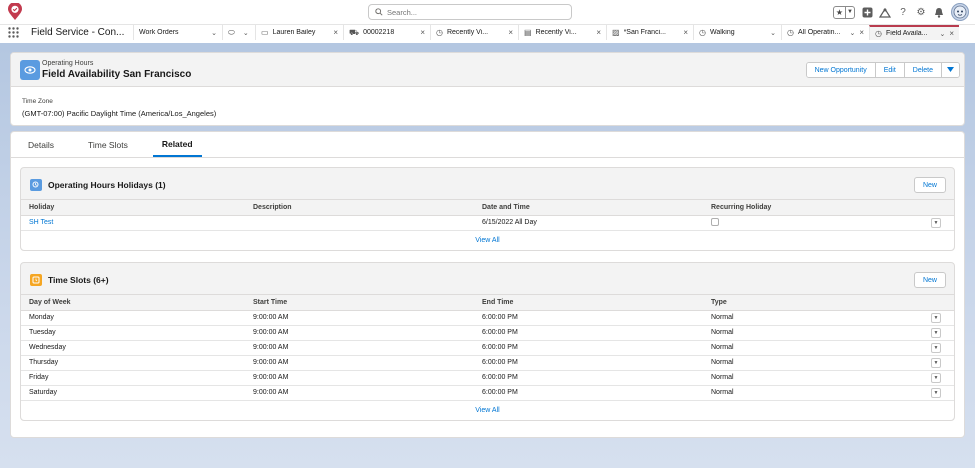 The image size is (975, 468). What do you see at coordinates (813, 208) in the screenshot?
I see `column-header: Recurring Holiday` at bounding box center [813, 208].